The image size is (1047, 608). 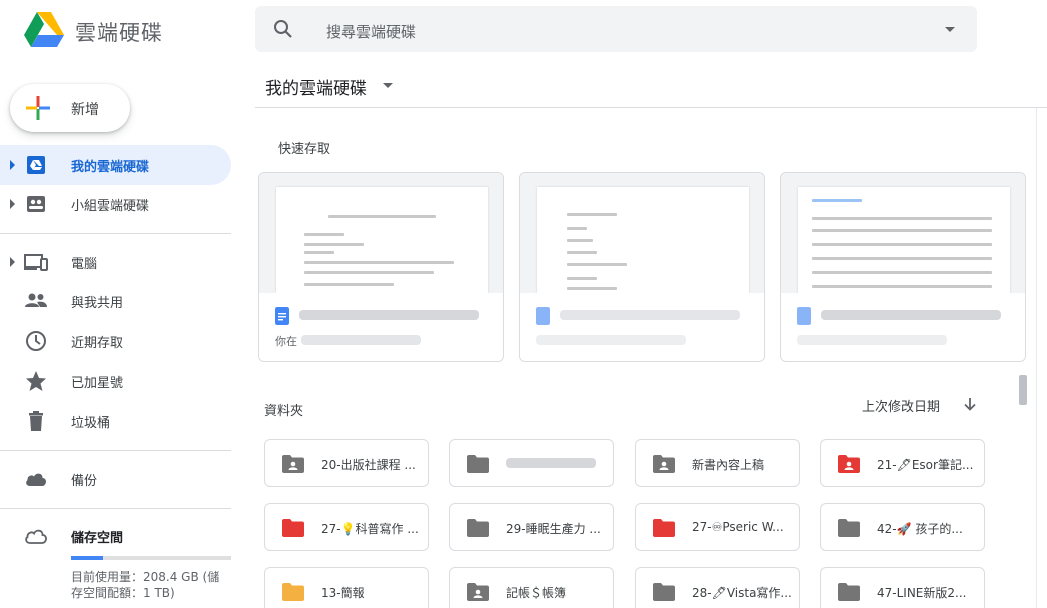 I want to click on quick-access-card: 你在, so click(x=381, y=267).